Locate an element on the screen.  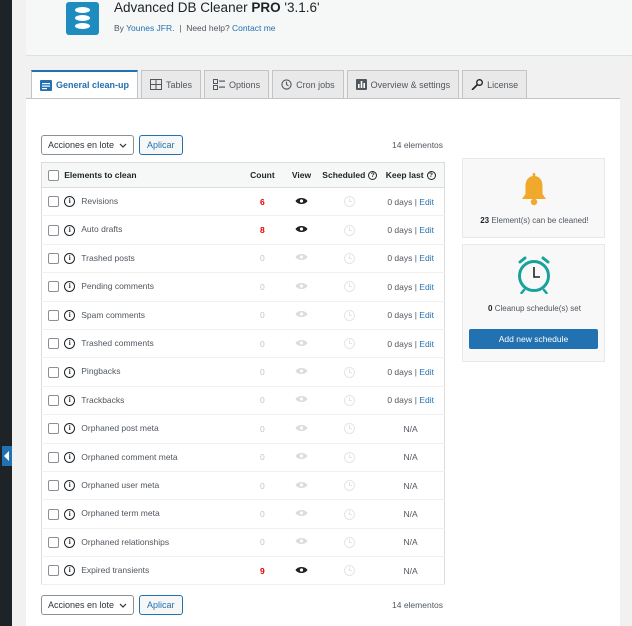
collapse-menu-button is located at coordinates (7, 456).